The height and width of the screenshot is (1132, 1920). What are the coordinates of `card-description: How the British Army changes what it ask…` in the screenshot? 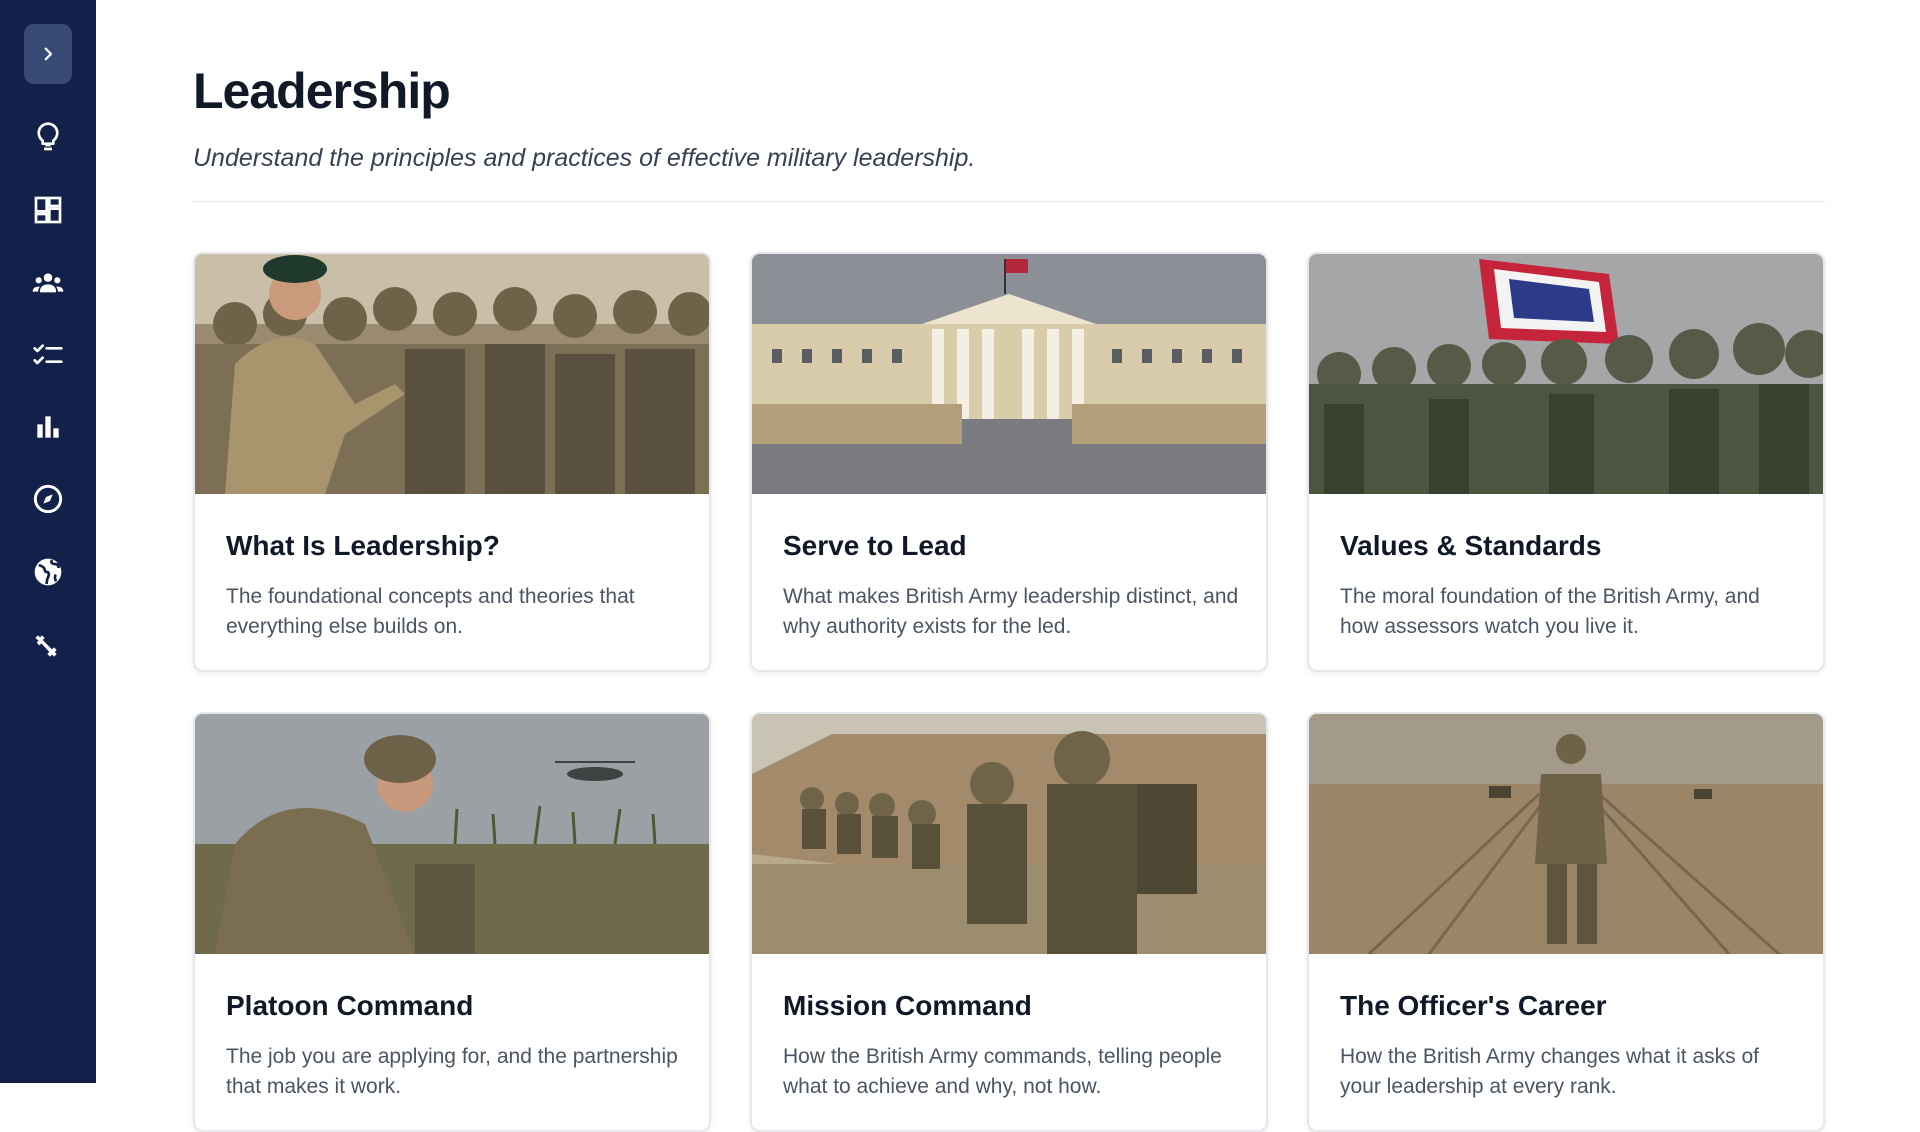 It's located at (1550, 1071).